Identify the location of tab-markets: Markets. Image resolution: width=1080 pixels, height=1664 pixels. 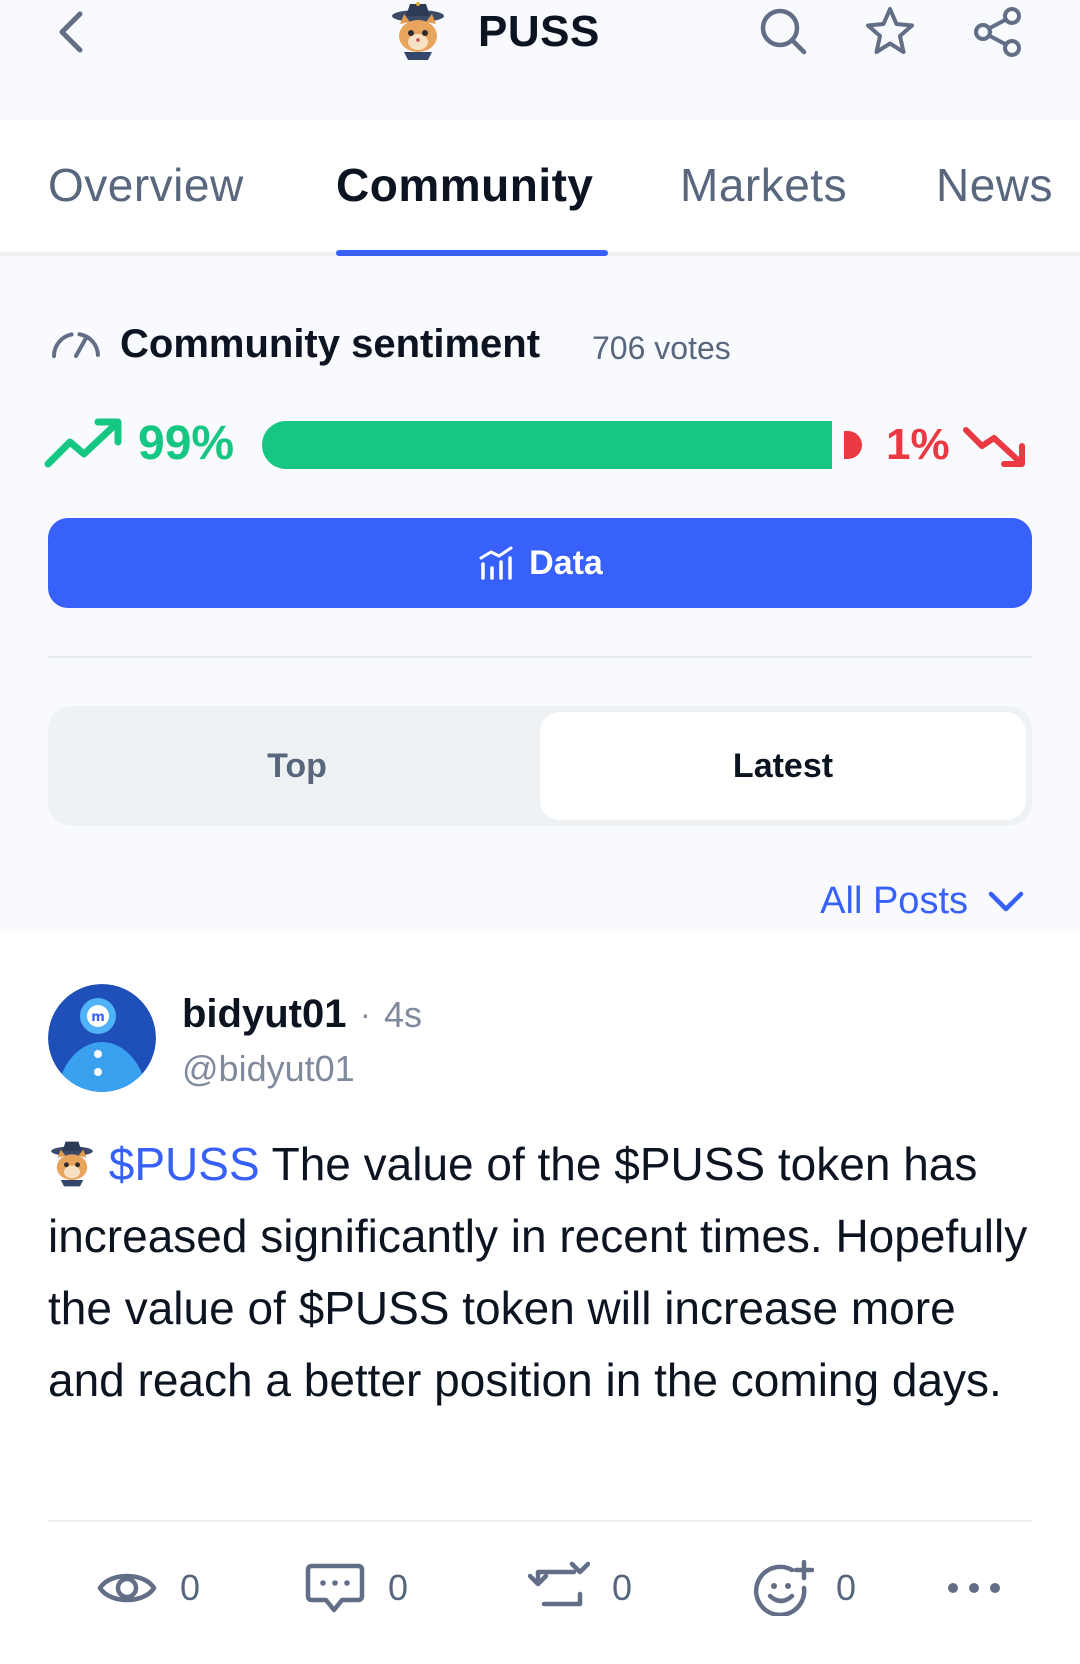
(763, 185).